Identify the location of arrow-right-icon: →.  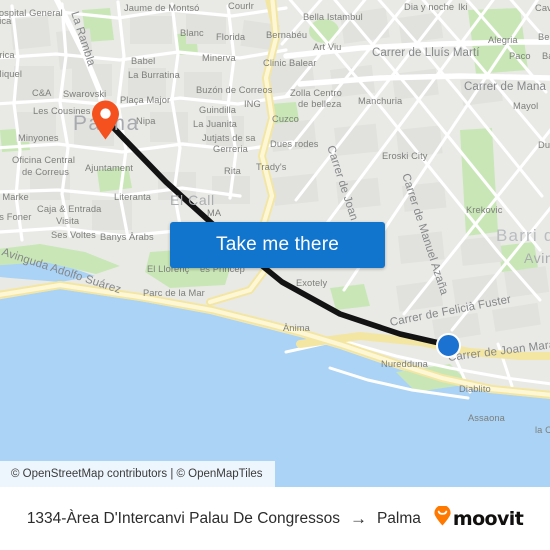
(358, 518).